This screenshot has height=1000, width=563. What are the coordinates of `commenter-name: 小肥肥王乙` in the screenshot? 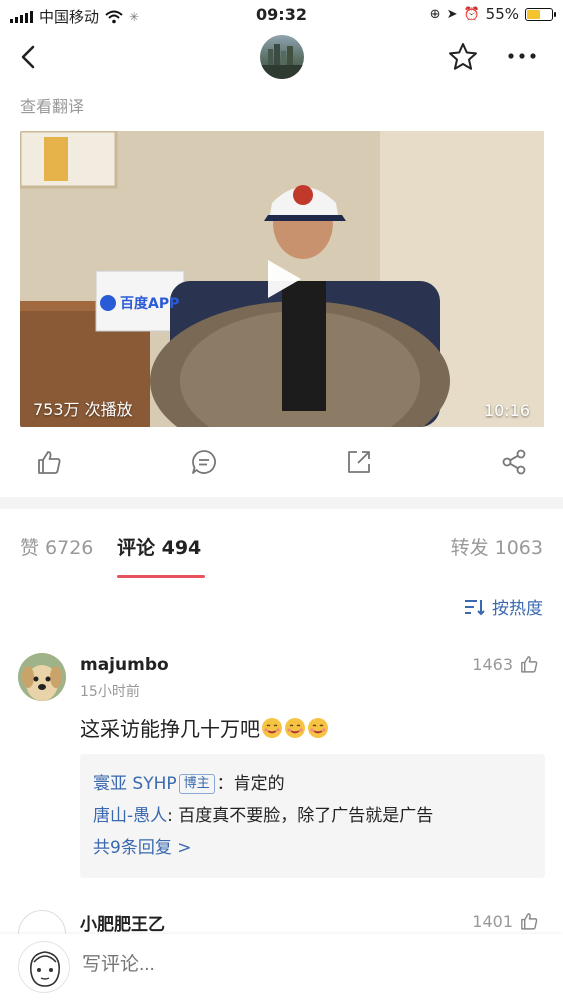 It's located at (122, 922).